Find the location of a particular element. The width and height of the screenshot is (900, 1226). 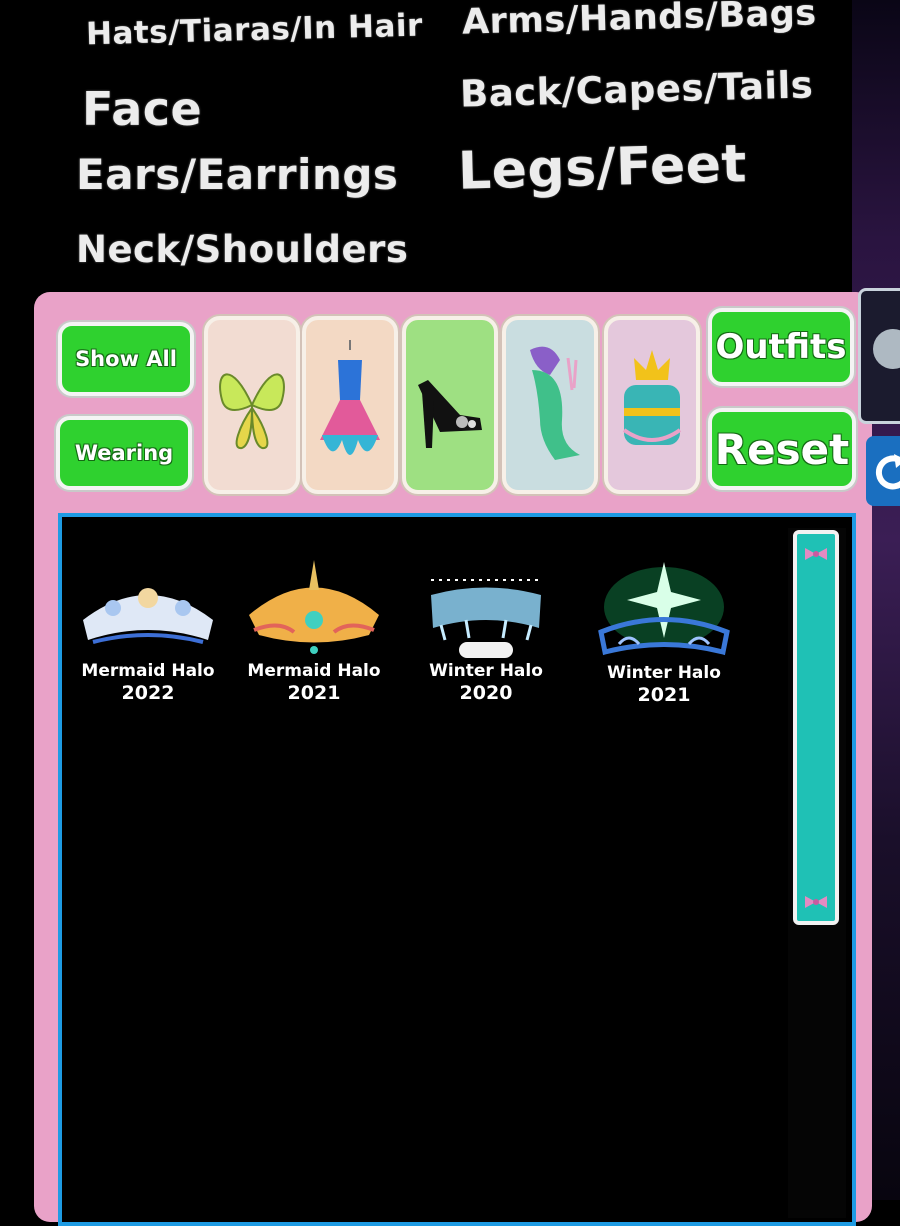

side-toggle-button is located at coordinates (879, 356).